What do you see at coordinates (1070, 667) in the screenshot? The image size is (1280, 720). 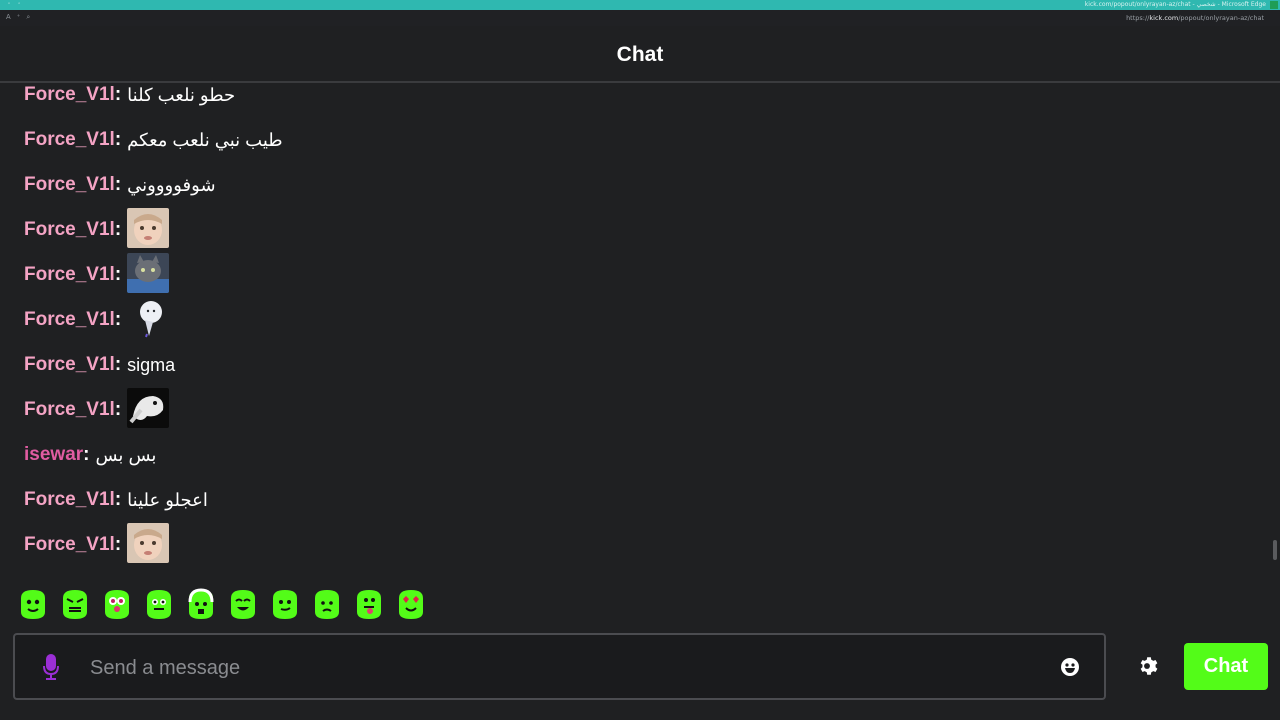 I see `smiley-icon` at bounding box center [1070, 667].